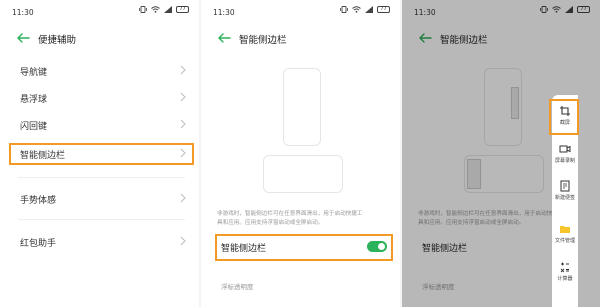 The image size is (600, 307). I want to click on page-title: 智能侧边栏, so click(263, 40).